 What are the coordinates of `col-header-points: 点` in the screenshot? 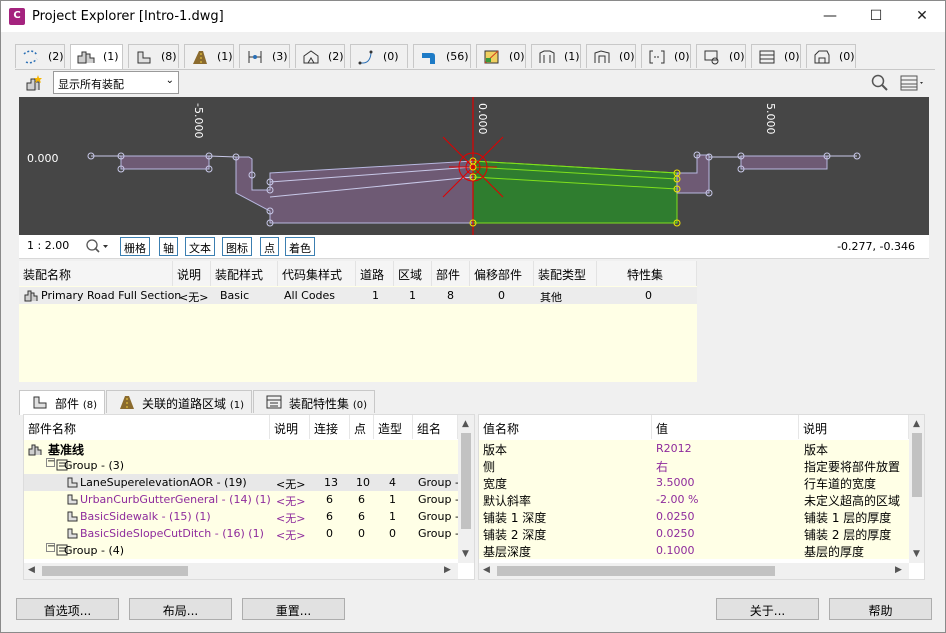 It's located at (362, 427).